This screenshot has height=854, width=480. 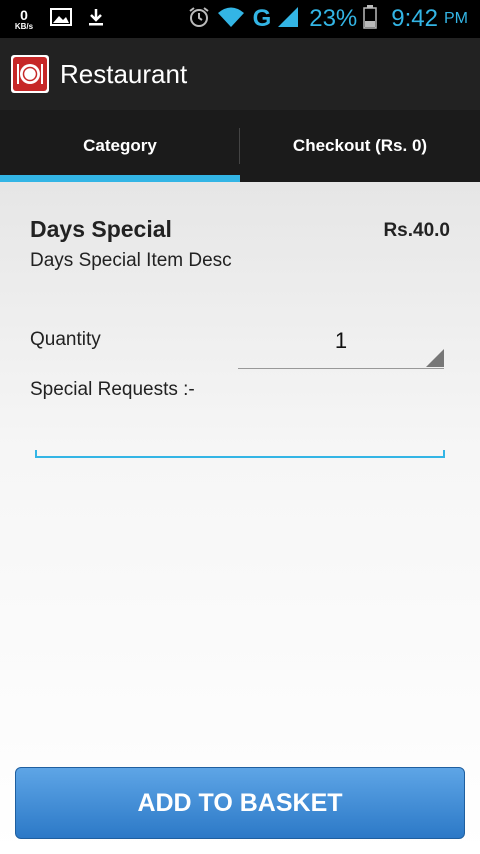 I want to click on tab-divider, so click(x=239, y=146).